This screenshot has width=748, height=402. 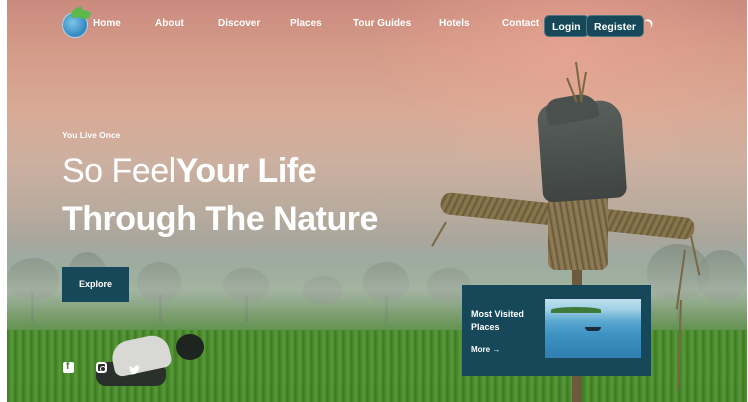 I want to click on hero-headline-line1: So FeelYour Life, so click(x=189, y=171).